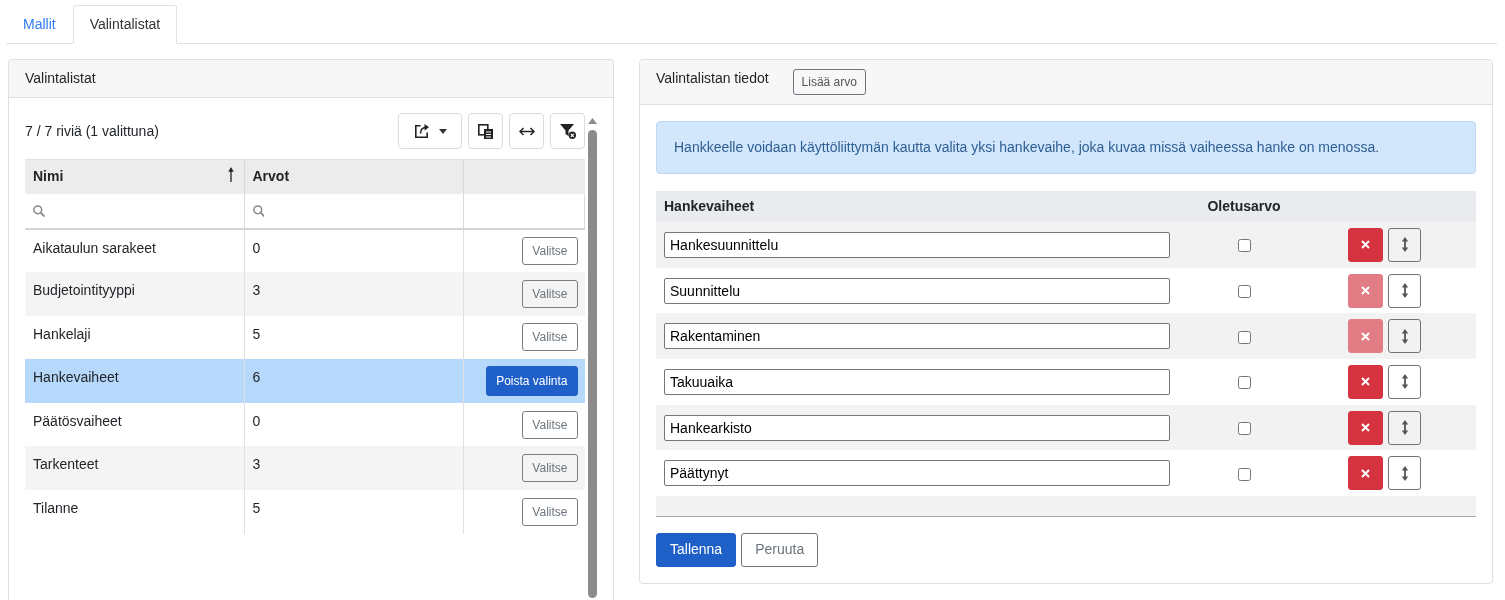 Image resolution: width=1505 pixels, height=600 pixels. Describe the element at coordinates (917, 427) in the screenshot. I see `text-field: Hankearkisto` at that location.